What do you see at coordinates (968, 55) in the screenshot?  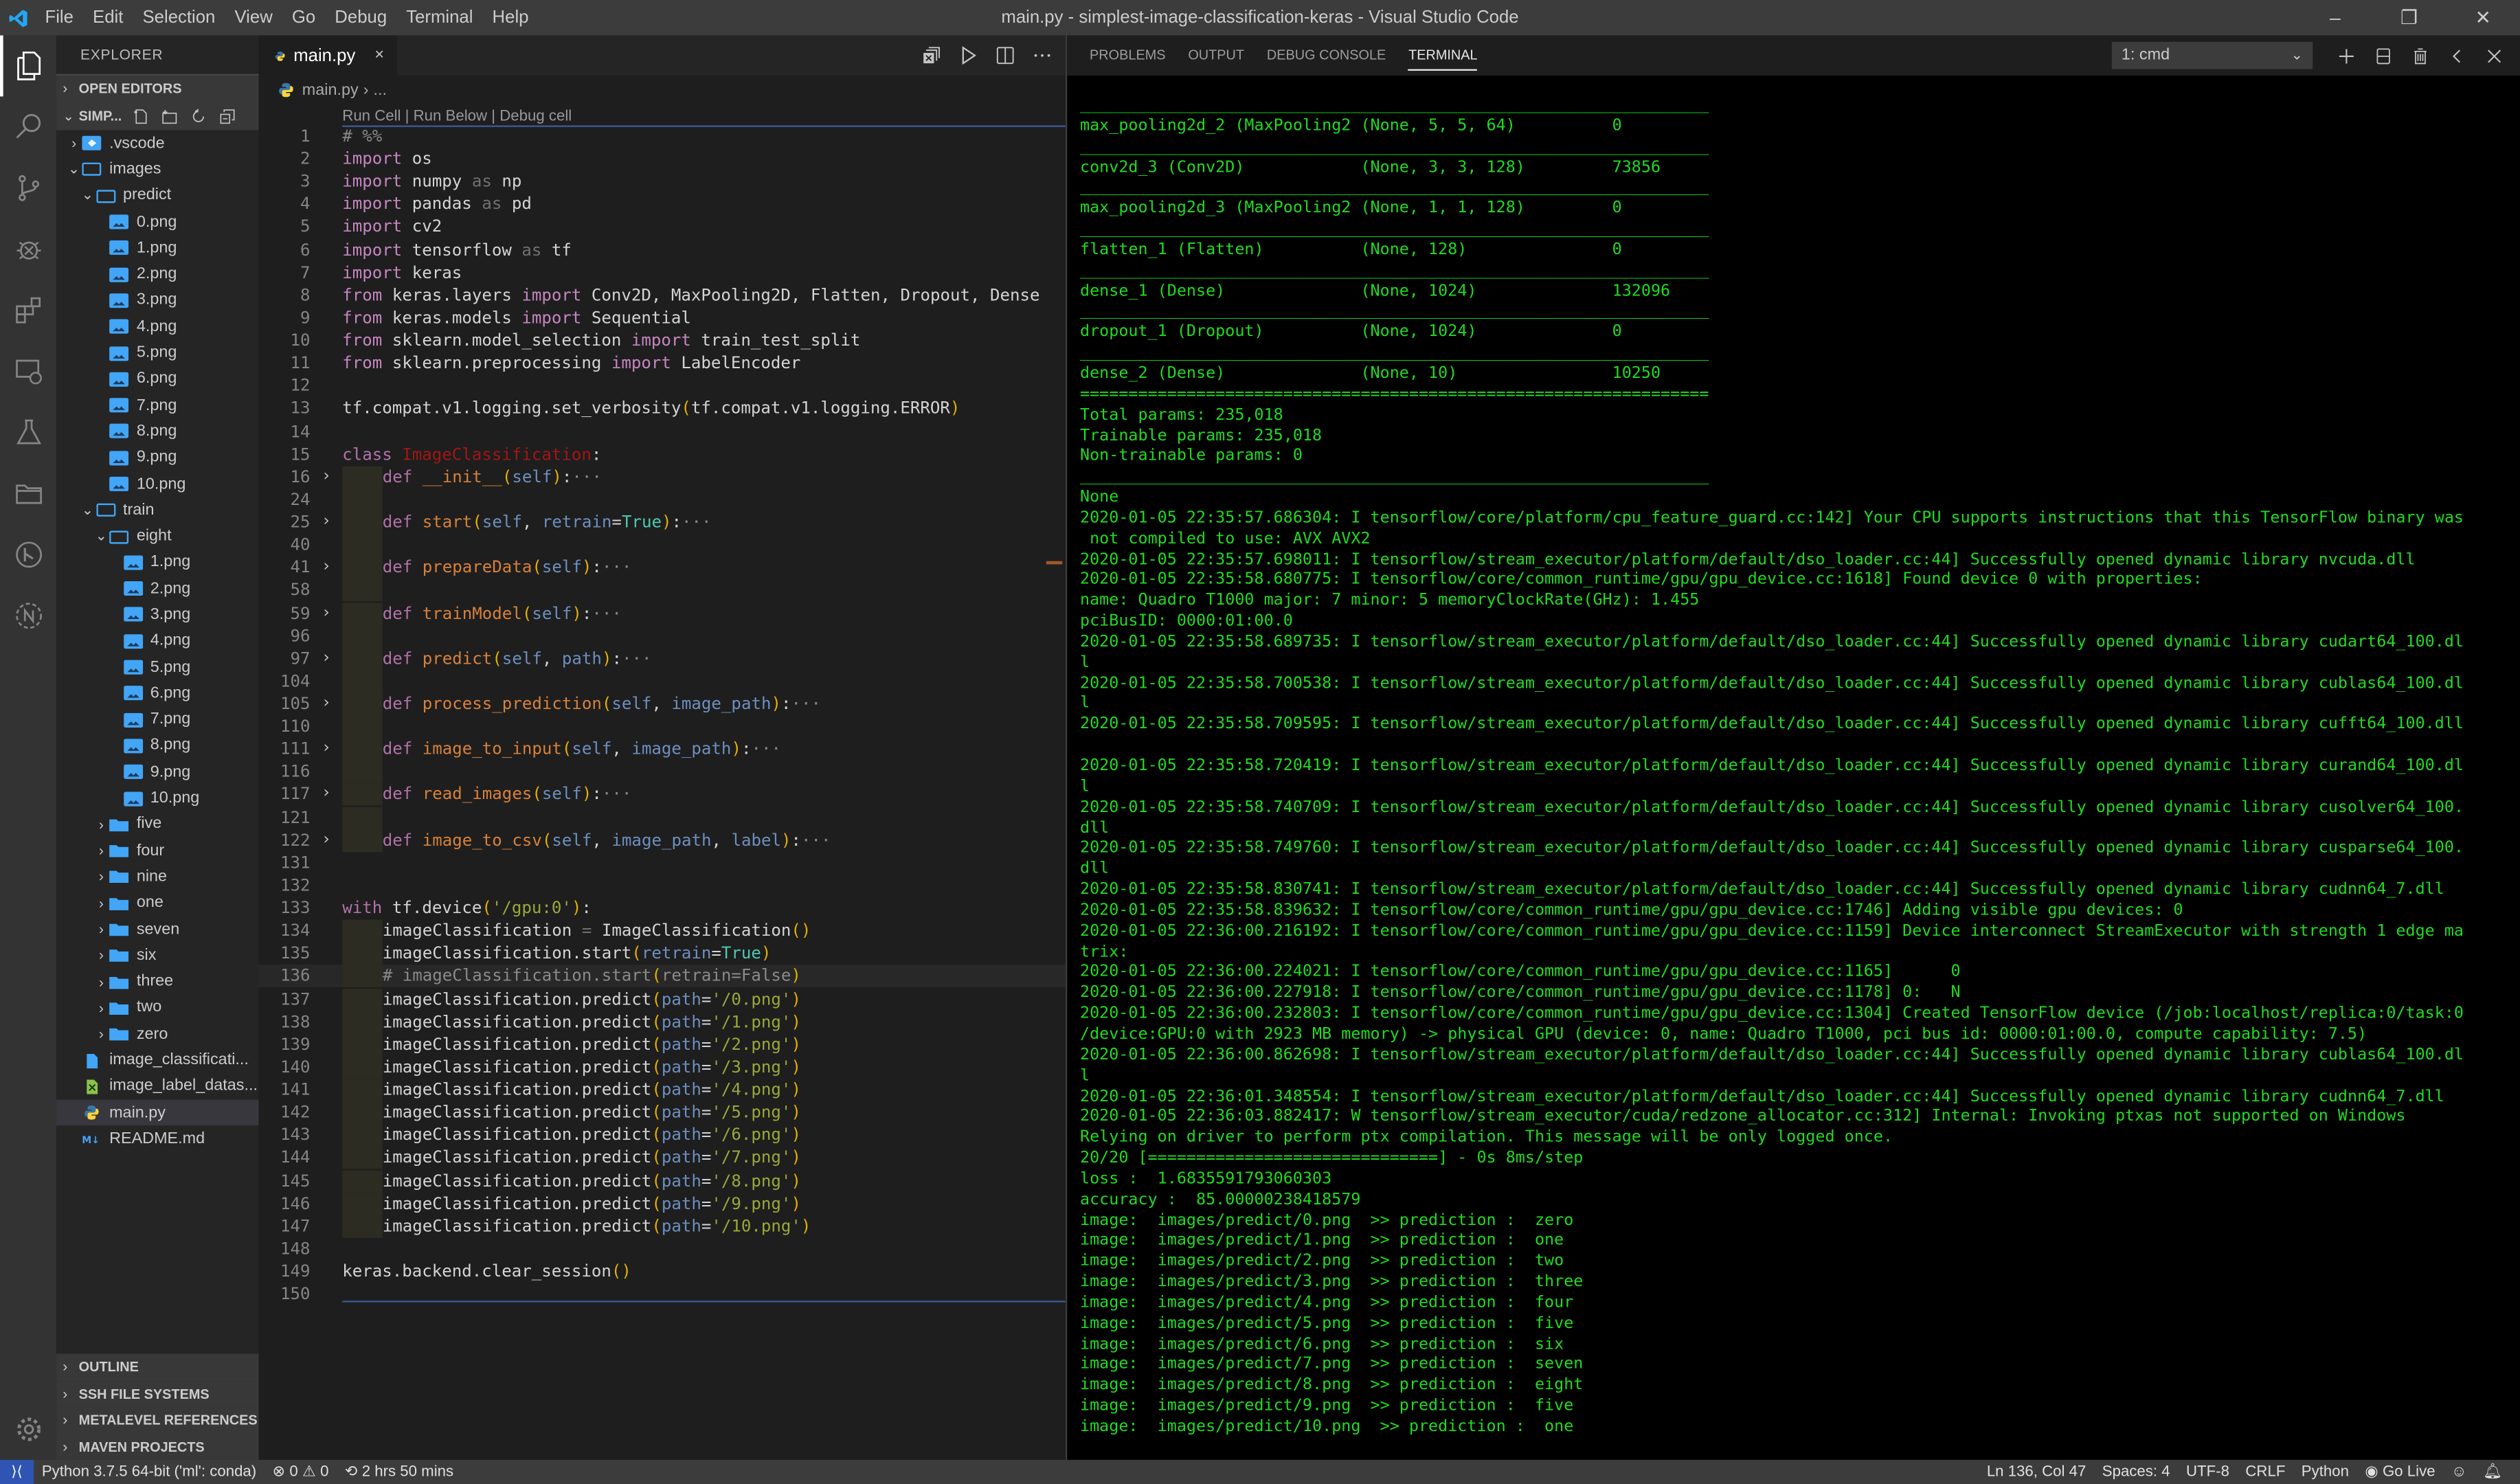 I see `run-file-icon` at bounding box center [968, 55].